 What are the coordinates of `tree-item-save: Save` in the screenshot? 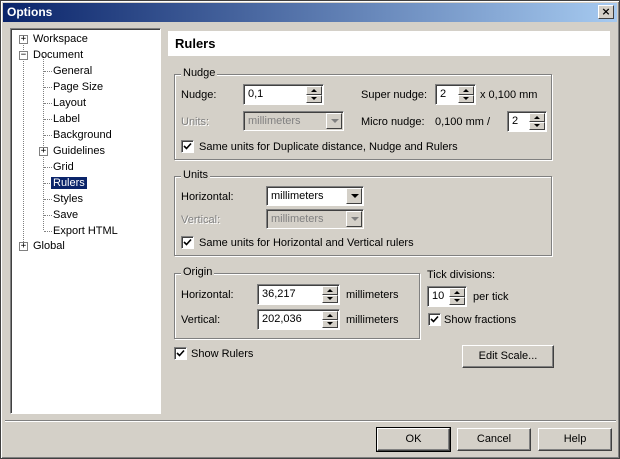 It's located at (65, 215).